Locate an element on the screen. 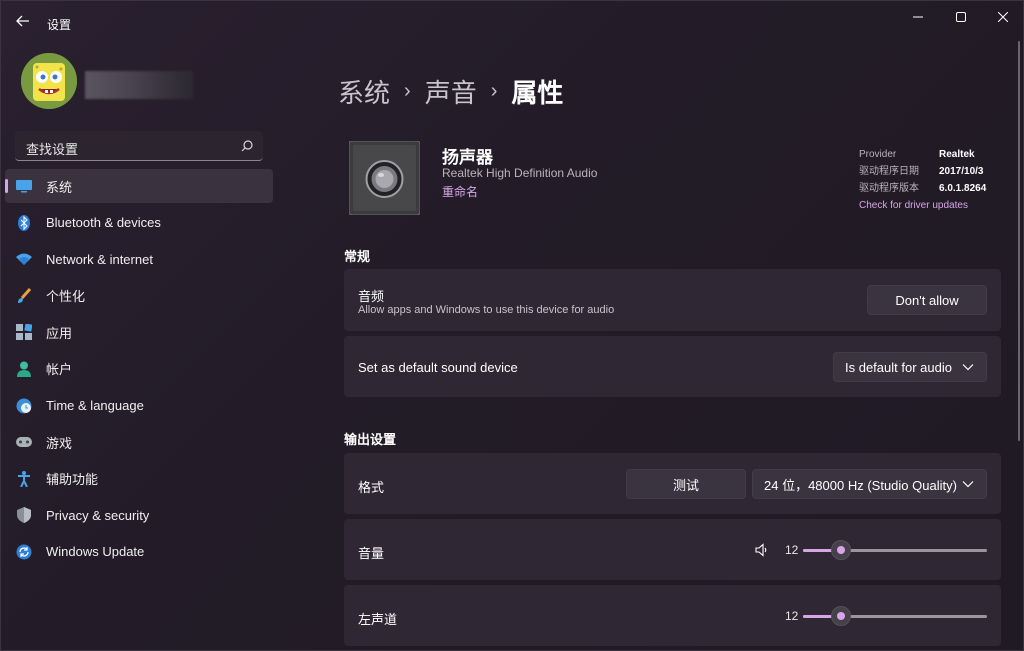  avatar-image-icon is located at coordinates (49, 81).